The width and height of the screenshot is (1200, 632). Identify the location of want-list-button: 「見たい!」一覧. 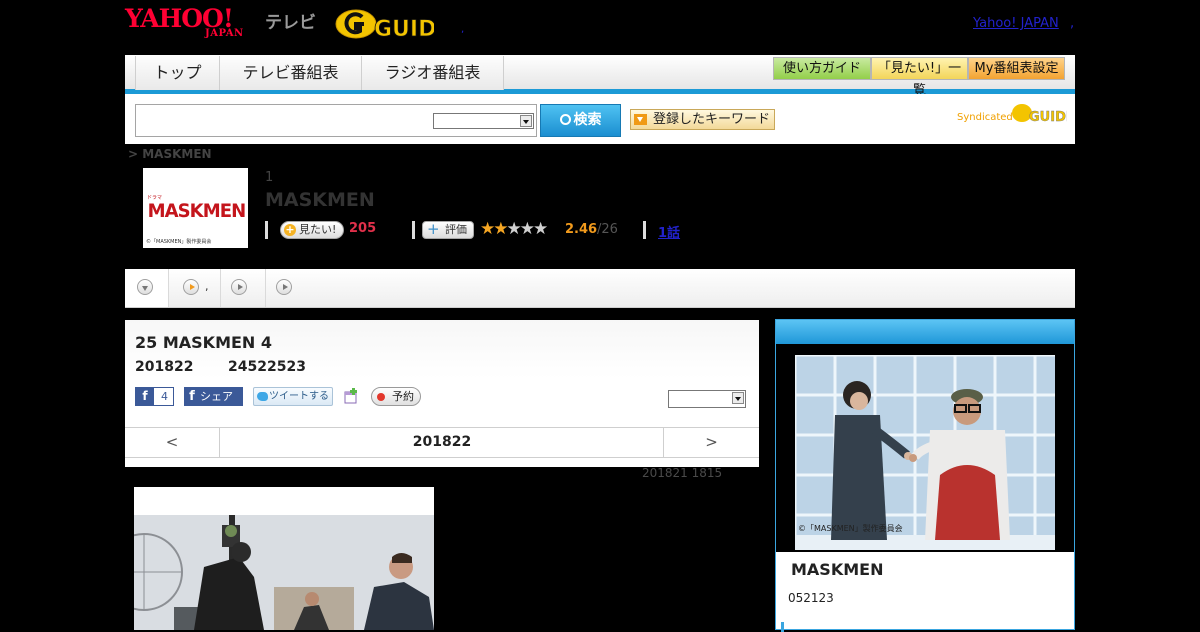
(919, 77).